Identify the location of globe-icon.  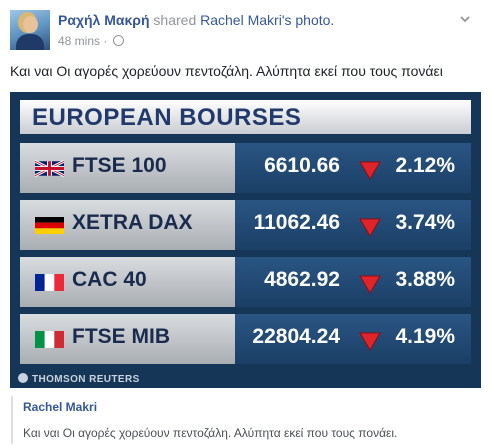
(118, 40).